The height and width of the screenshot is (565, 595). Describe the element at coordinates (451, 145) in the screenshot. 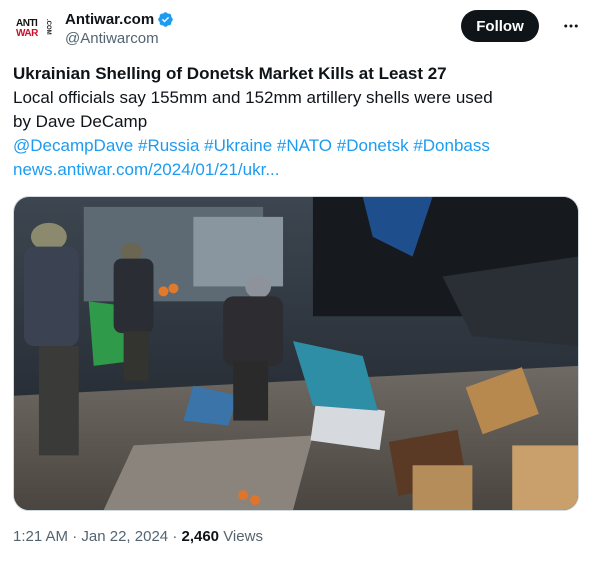

I see `hashtag-link: #Donbass` at that location.